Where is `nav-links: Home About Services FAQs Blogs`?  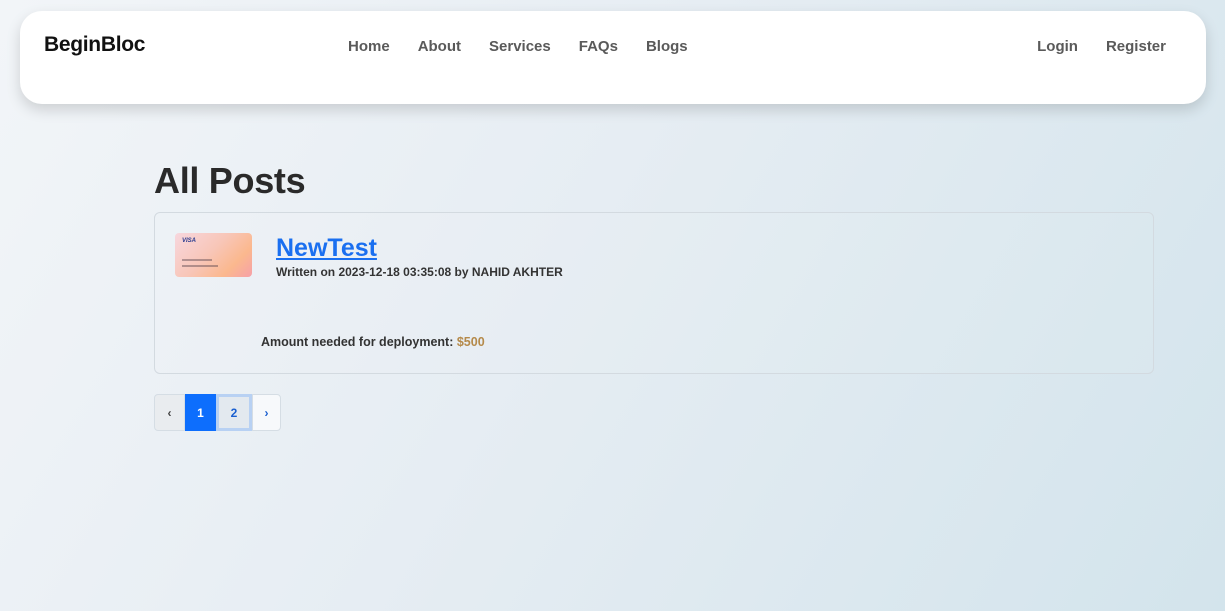
nav-links: Home About Services FAQs Blogs is located at coordinates (518, 47).